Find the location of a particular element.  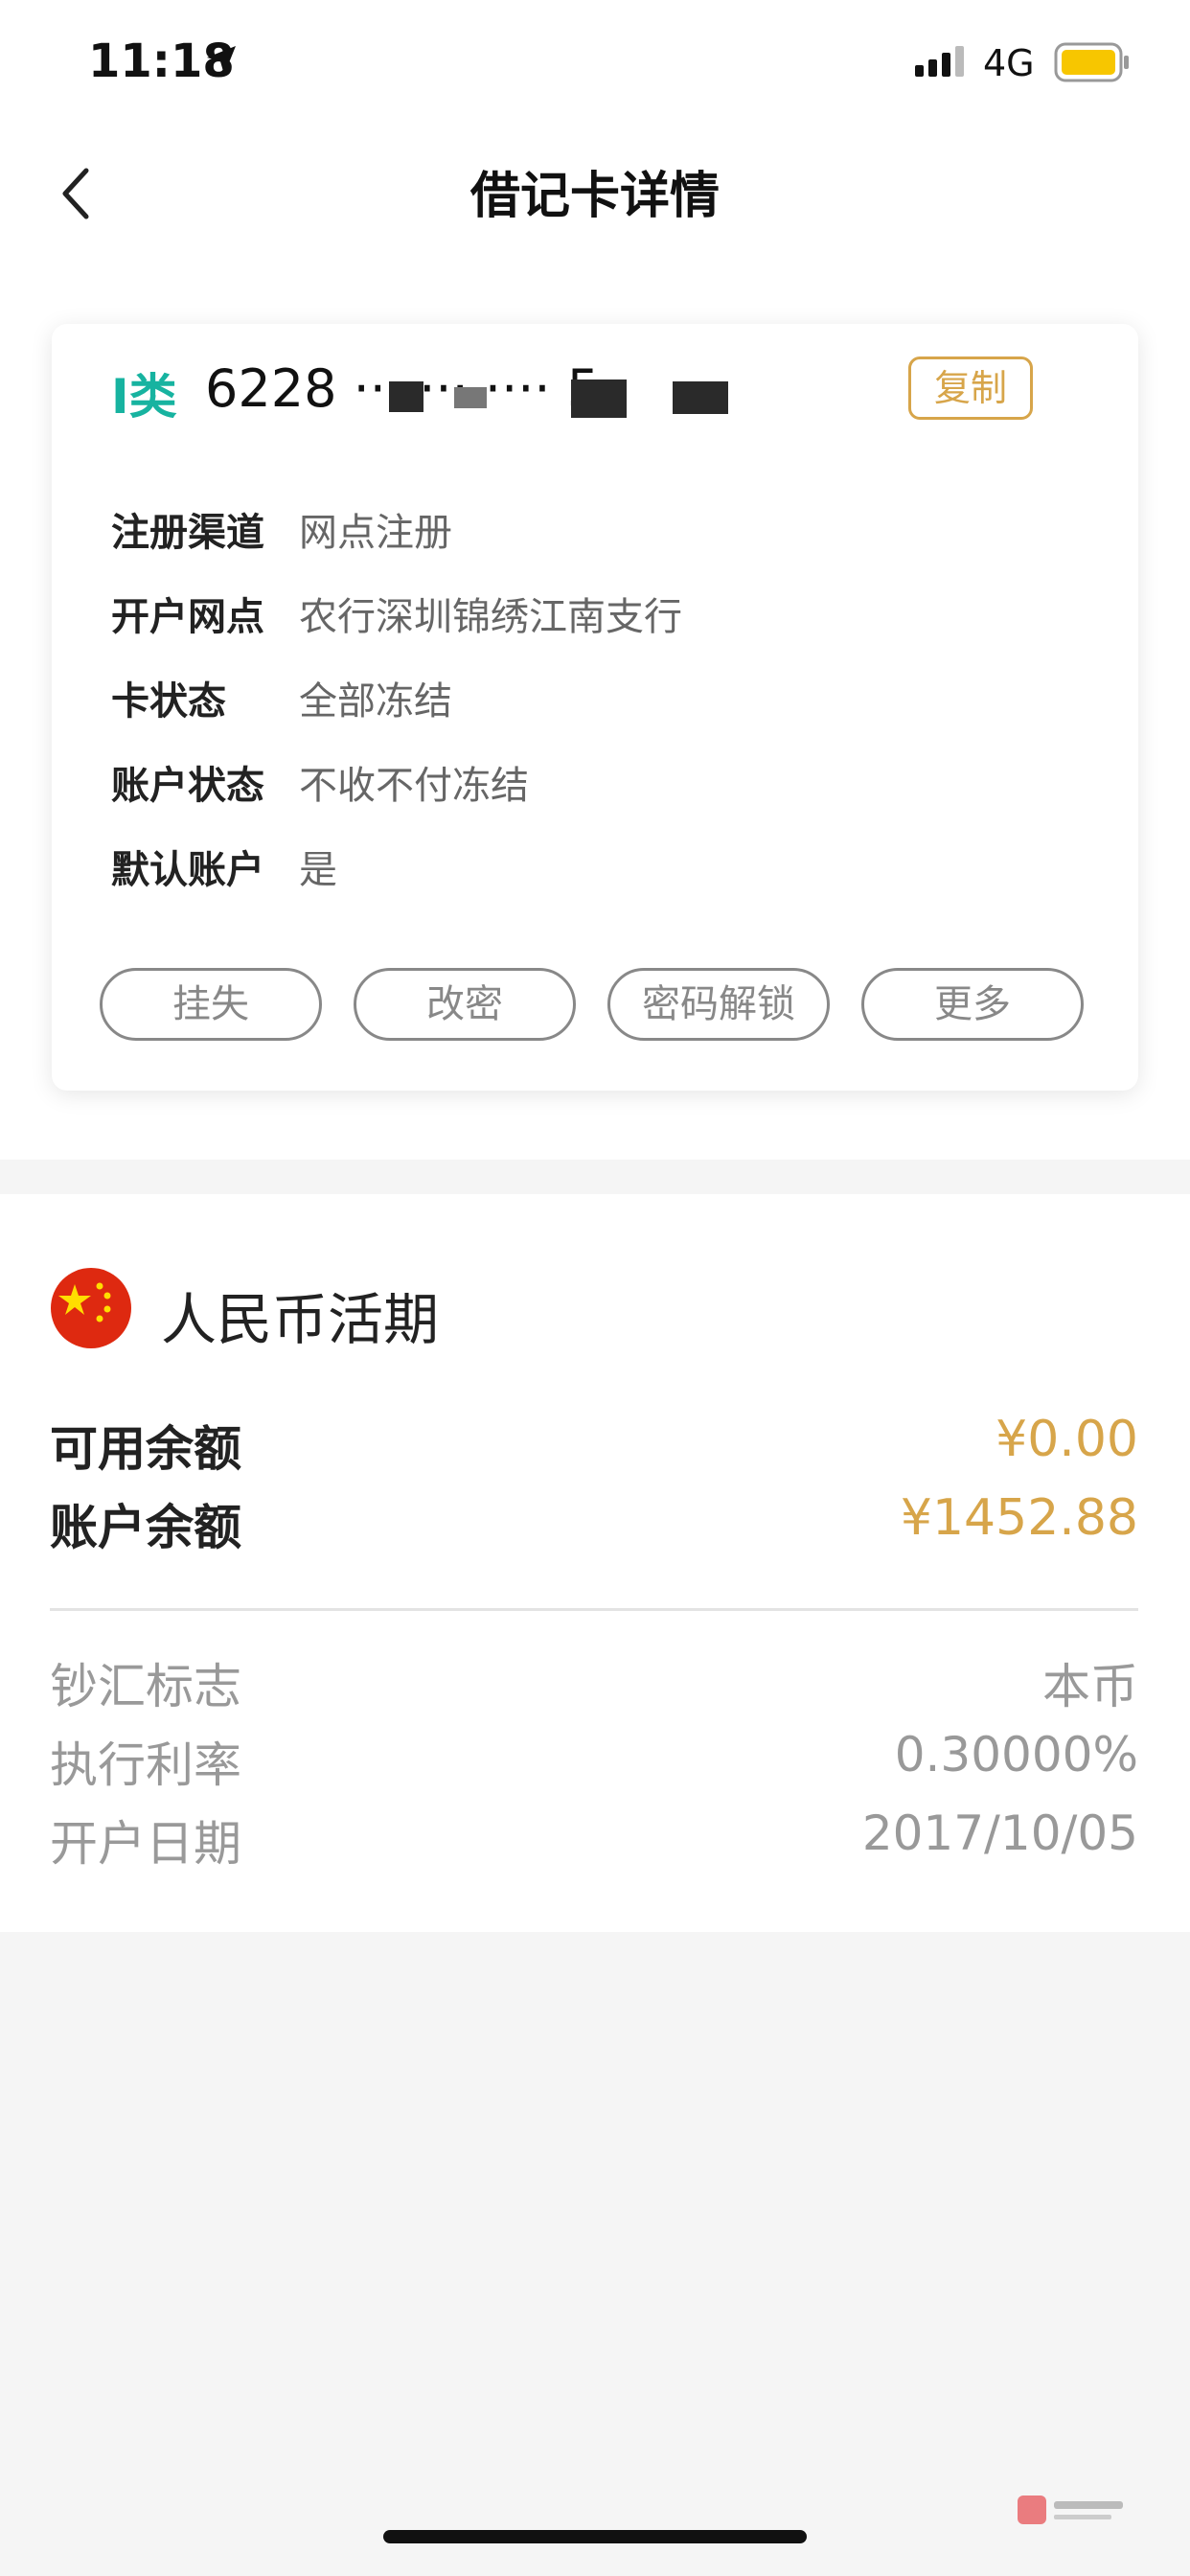

nav-bar: 借记卡详情 is located at coordinates (595, 192).